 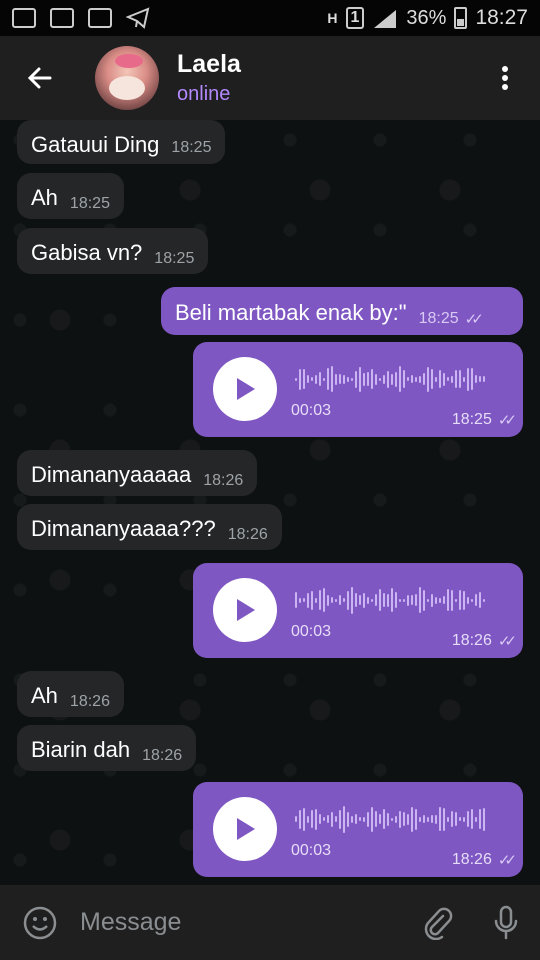 I want to click on message-bubble: Gabisa vn? 18:25, so click(x=113, y=251).